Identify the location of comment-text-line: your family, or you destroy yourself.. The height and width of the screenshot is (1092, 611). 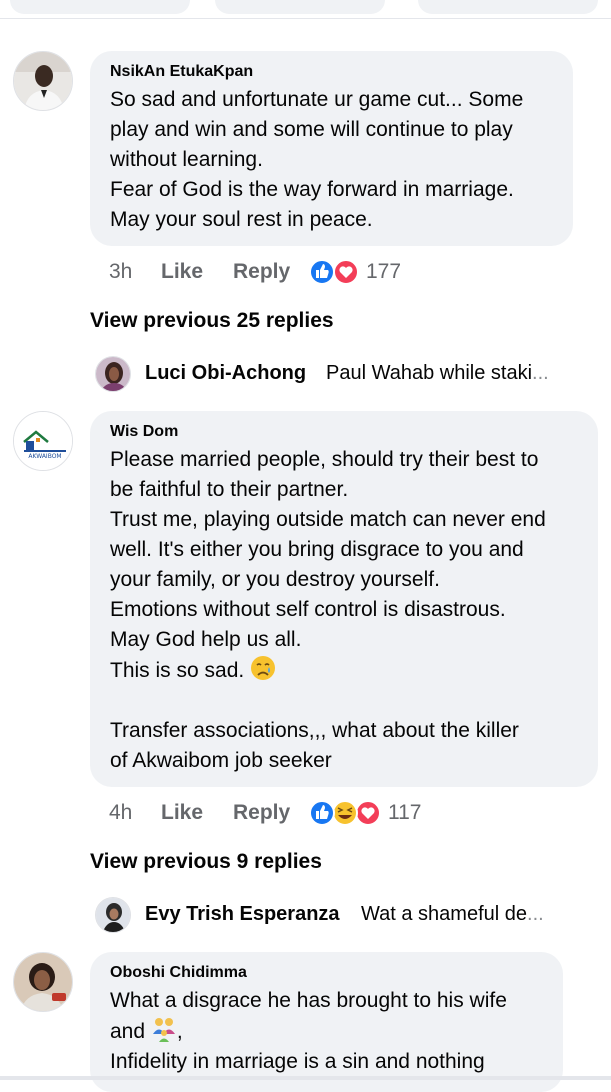
(275, 579).